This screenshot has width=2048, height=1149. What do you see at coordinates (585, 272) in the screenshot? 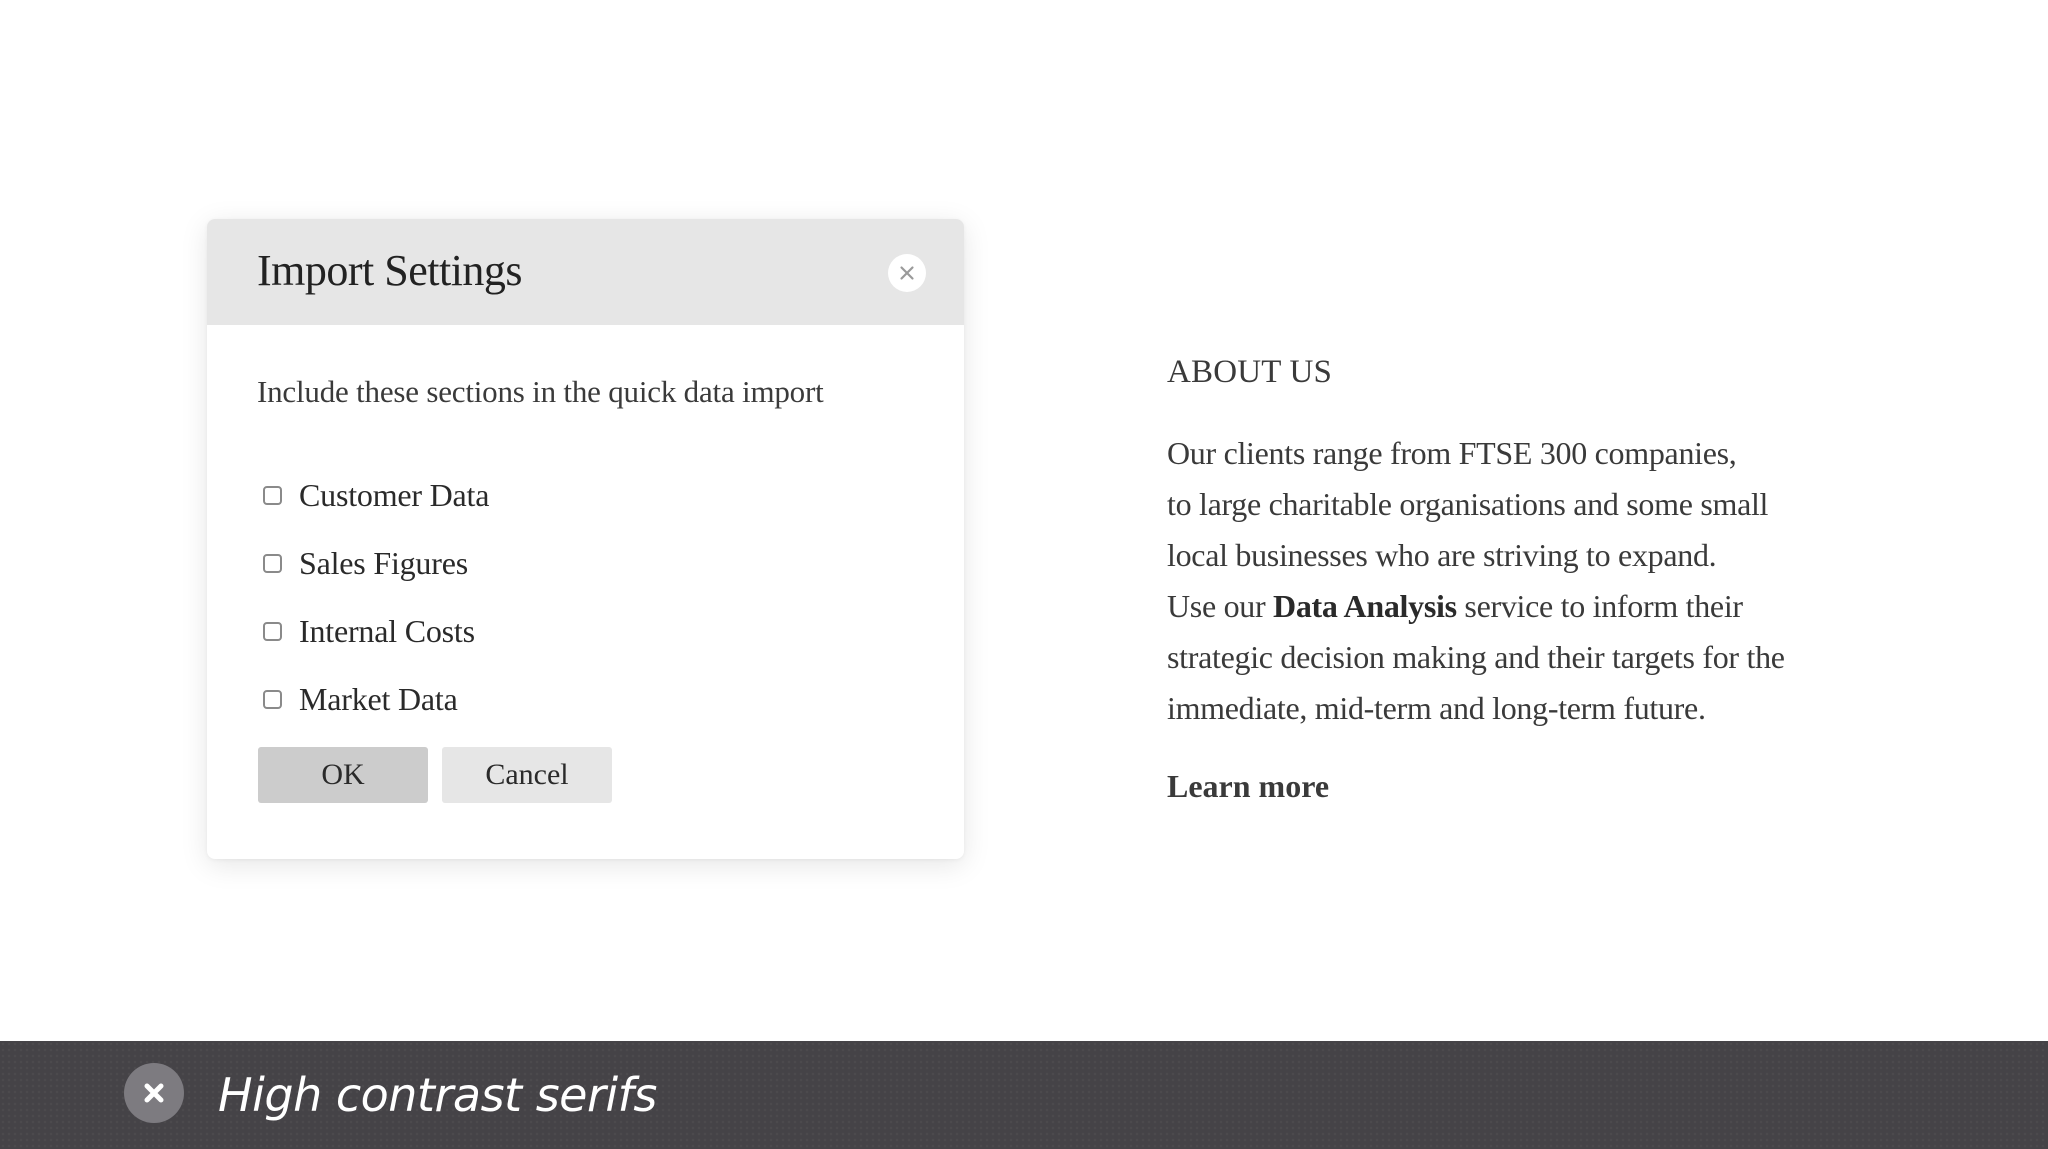
I see `dialog-header: Import Settings` at bounding box center [585, 272].